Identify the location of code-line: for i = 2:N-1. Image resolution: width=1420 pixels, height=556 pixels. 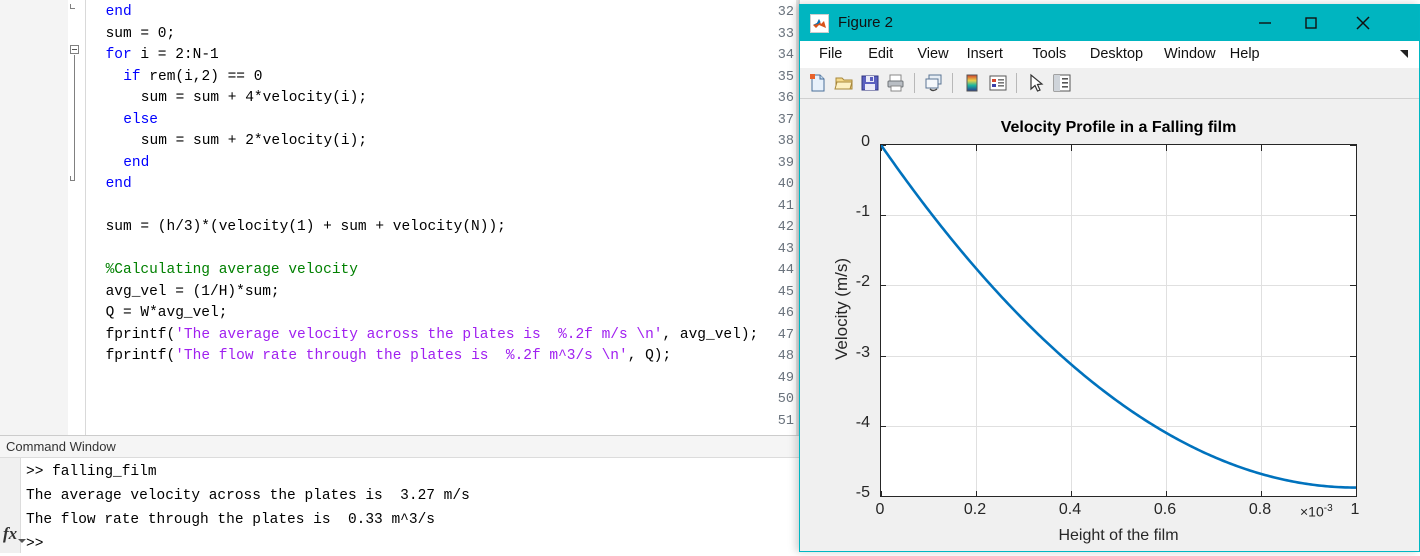
(162, 56).